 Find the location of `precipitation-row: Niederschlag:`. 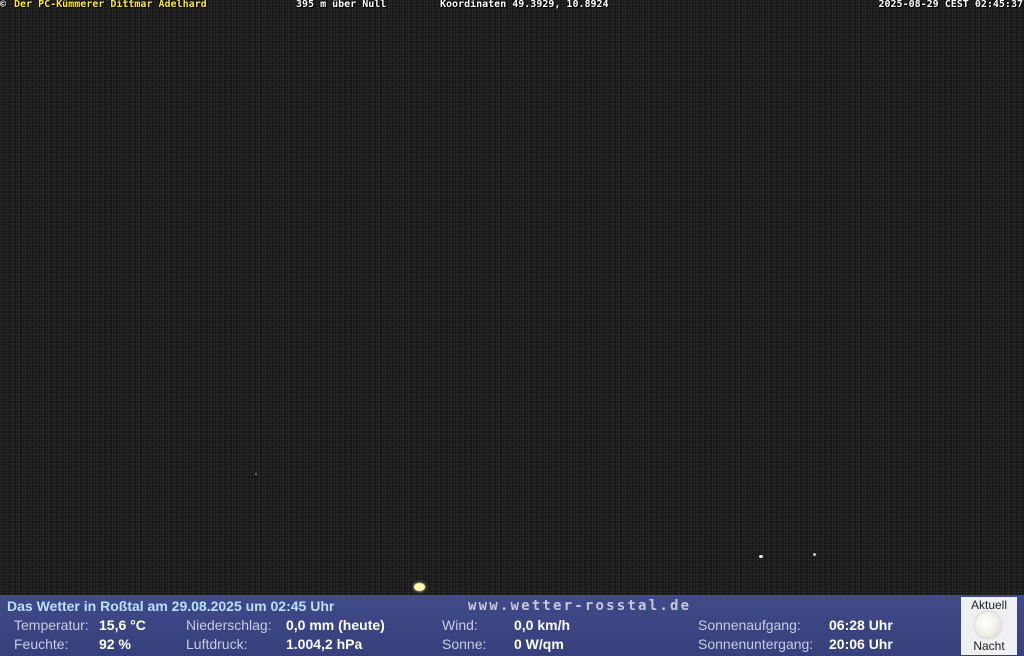

precipitation-row: Niederschlag: is located at coordinates (229, 625).